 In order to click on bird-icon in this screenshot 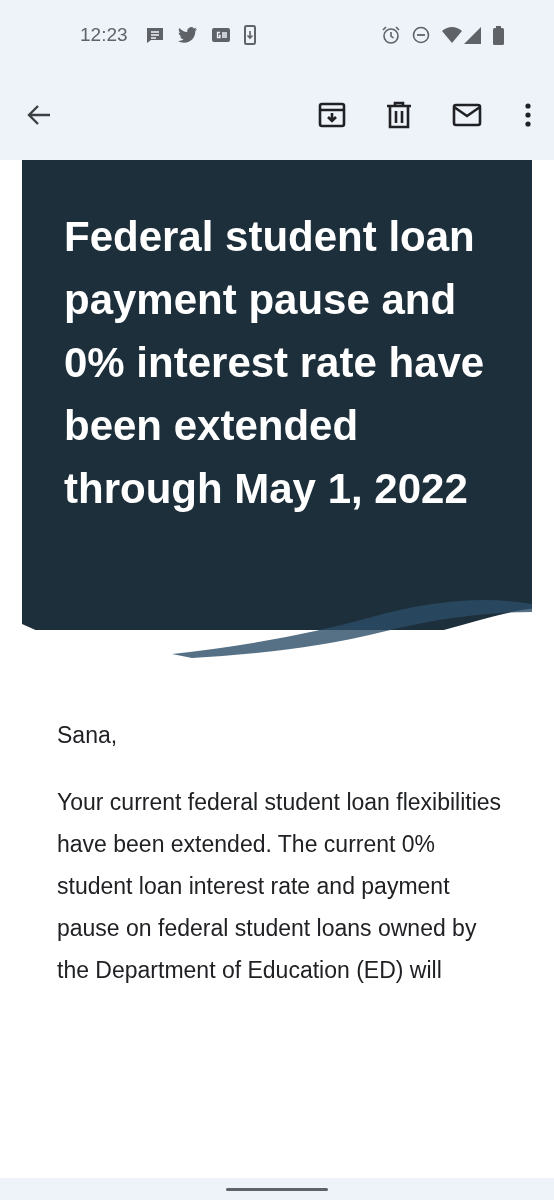, I will do `click(187, 35)`.